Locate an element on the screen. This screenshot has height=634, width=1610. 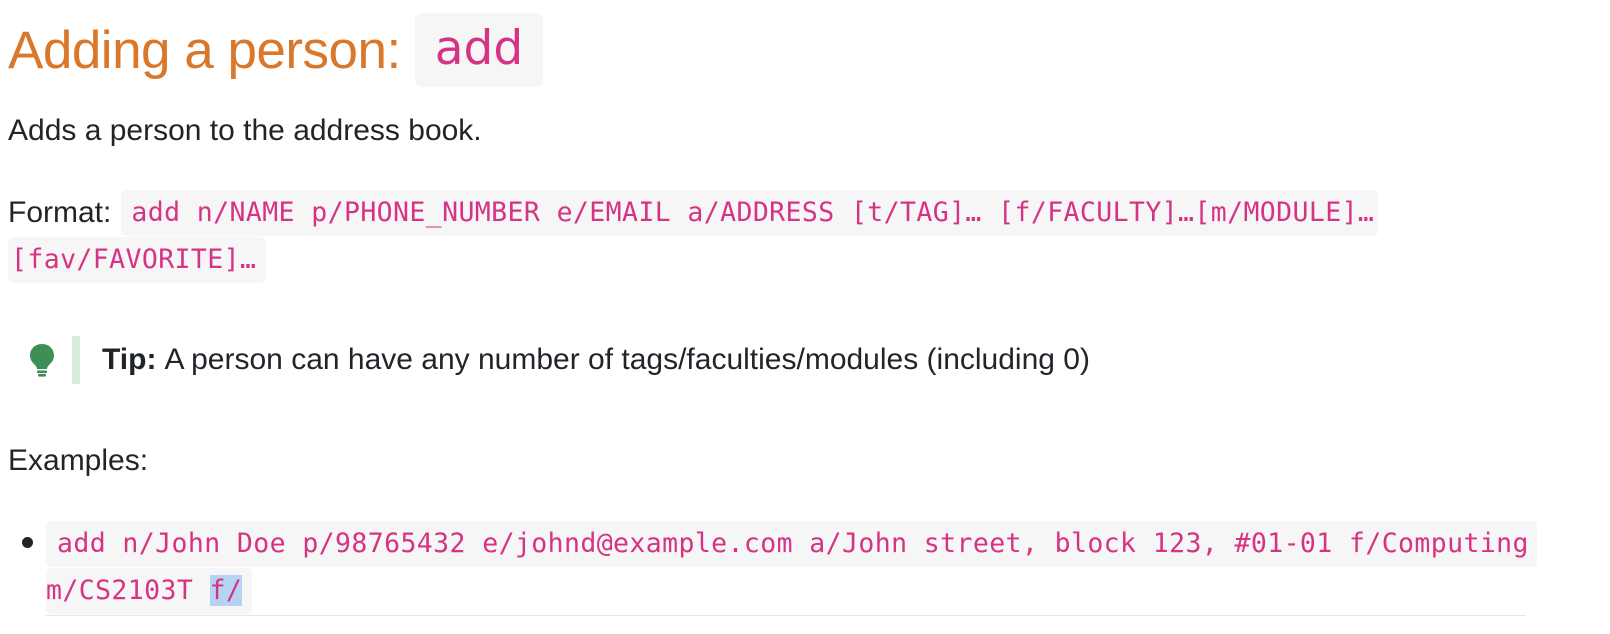
example-code-line2: m/CS2103T f/ is located at coordinates (149, 591).